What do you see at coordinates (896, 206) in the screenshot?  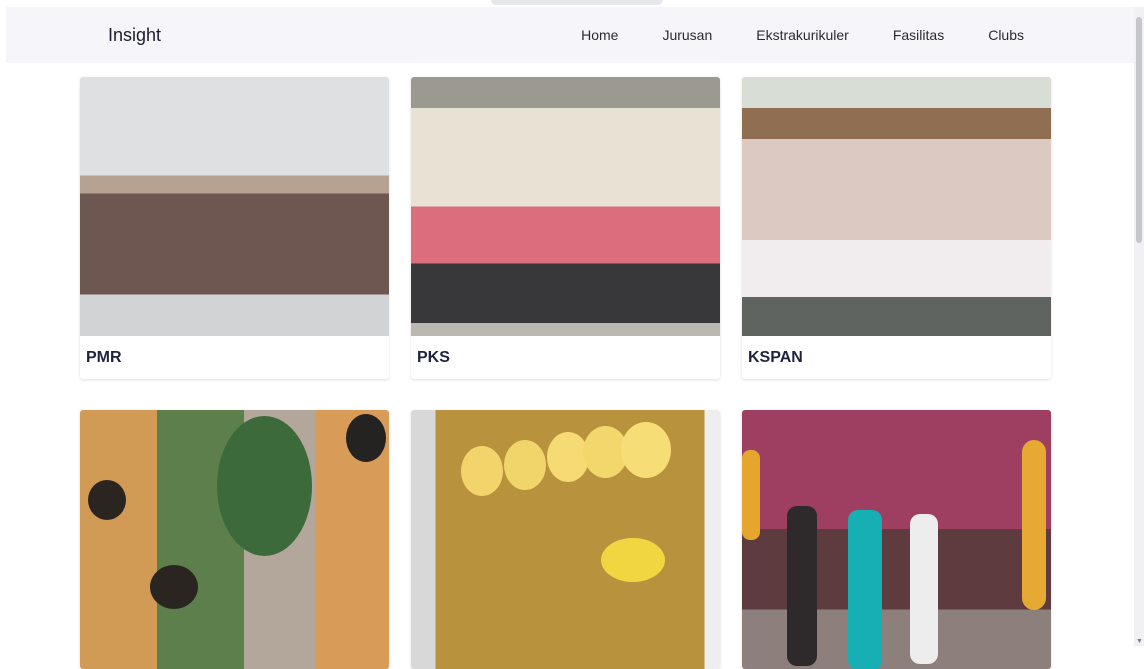 I see `club-photo-kspan` at bounding box center [896, 206].